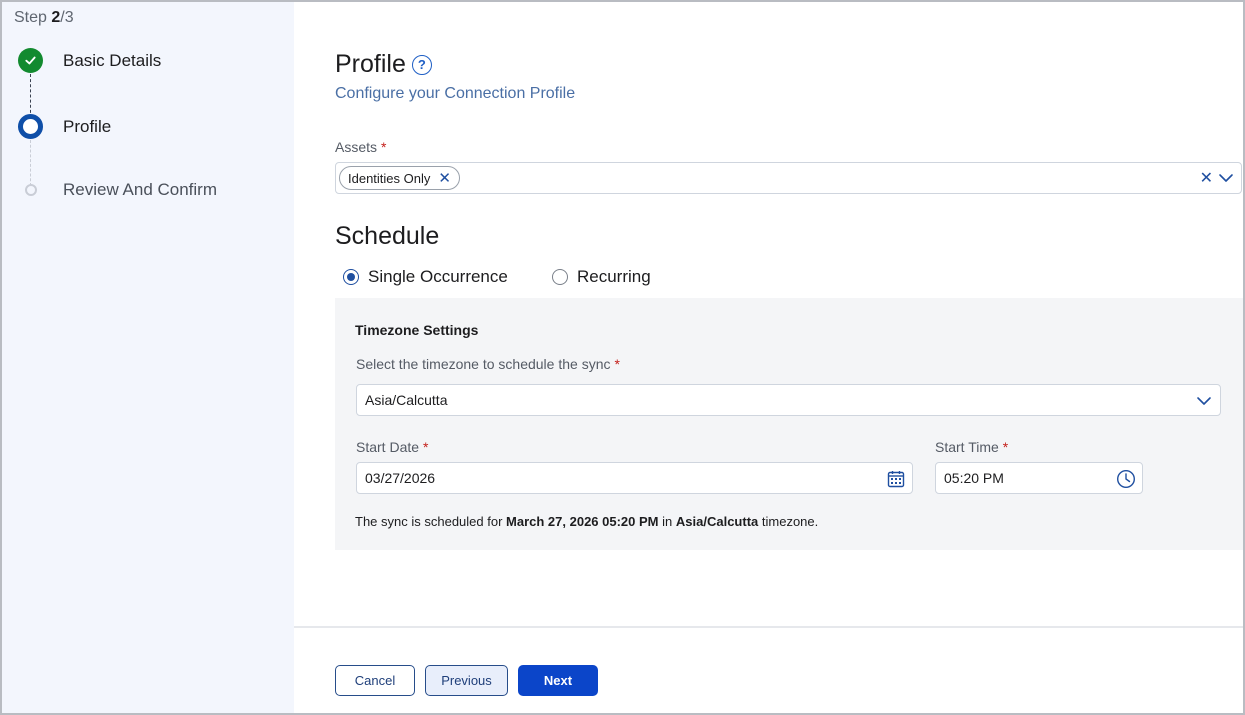 The height and width of the screenshot is (715, 1245). Describe the element at coordinates (140, 189) in the screenshot. I see `step-label: Review And Confirm` at that location.